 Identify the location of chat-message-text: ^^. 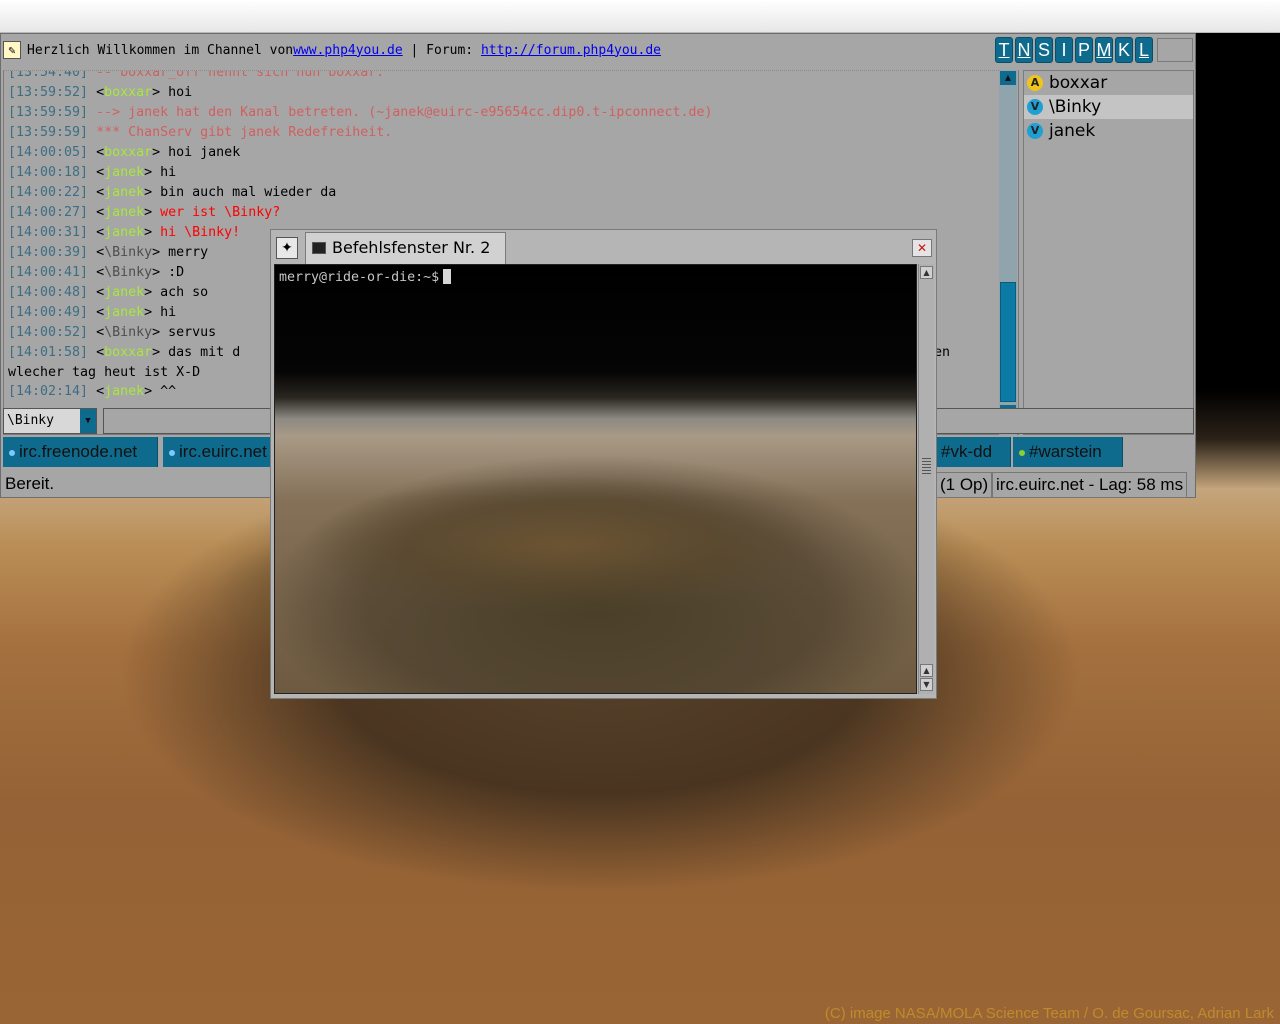
(164, 391).